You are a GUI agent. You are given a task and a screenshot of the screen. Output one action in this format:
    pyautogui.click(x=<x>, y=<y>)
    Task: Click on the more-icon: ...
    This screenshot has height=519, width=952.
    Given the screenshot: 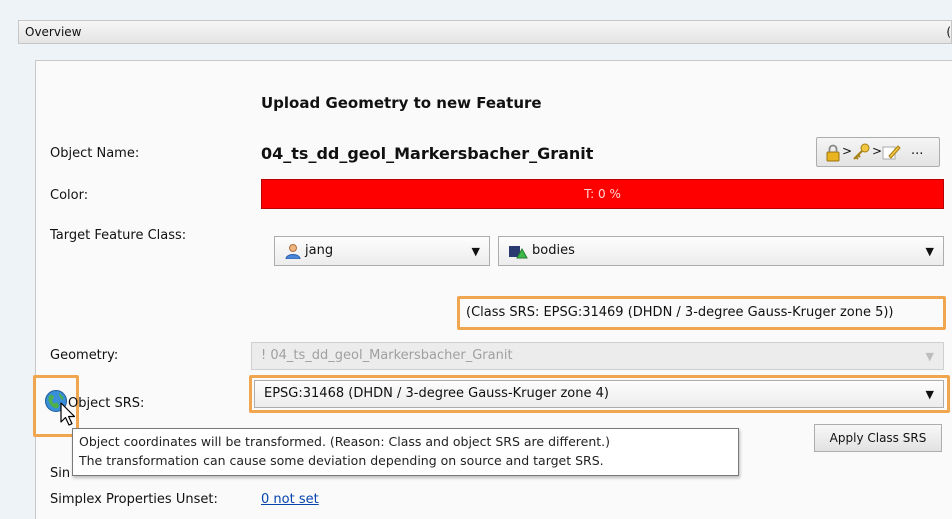 What is the action you would take?
    pyautogui.click(x=917, y=150)
    